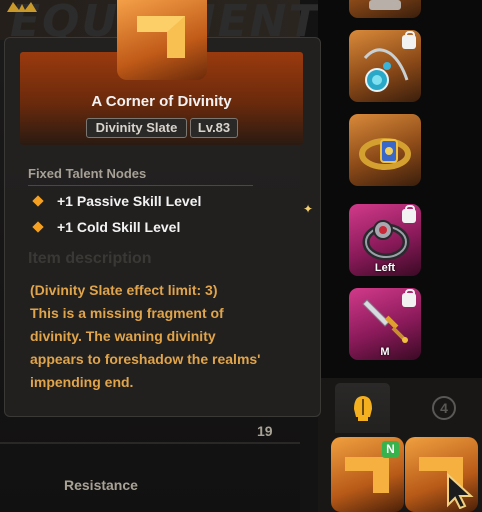 This screenshot has width=482, height=512. Describe the element at coordinates (308, 209) in the screenshot. I see `sparkle-icon: ✦` at that location.